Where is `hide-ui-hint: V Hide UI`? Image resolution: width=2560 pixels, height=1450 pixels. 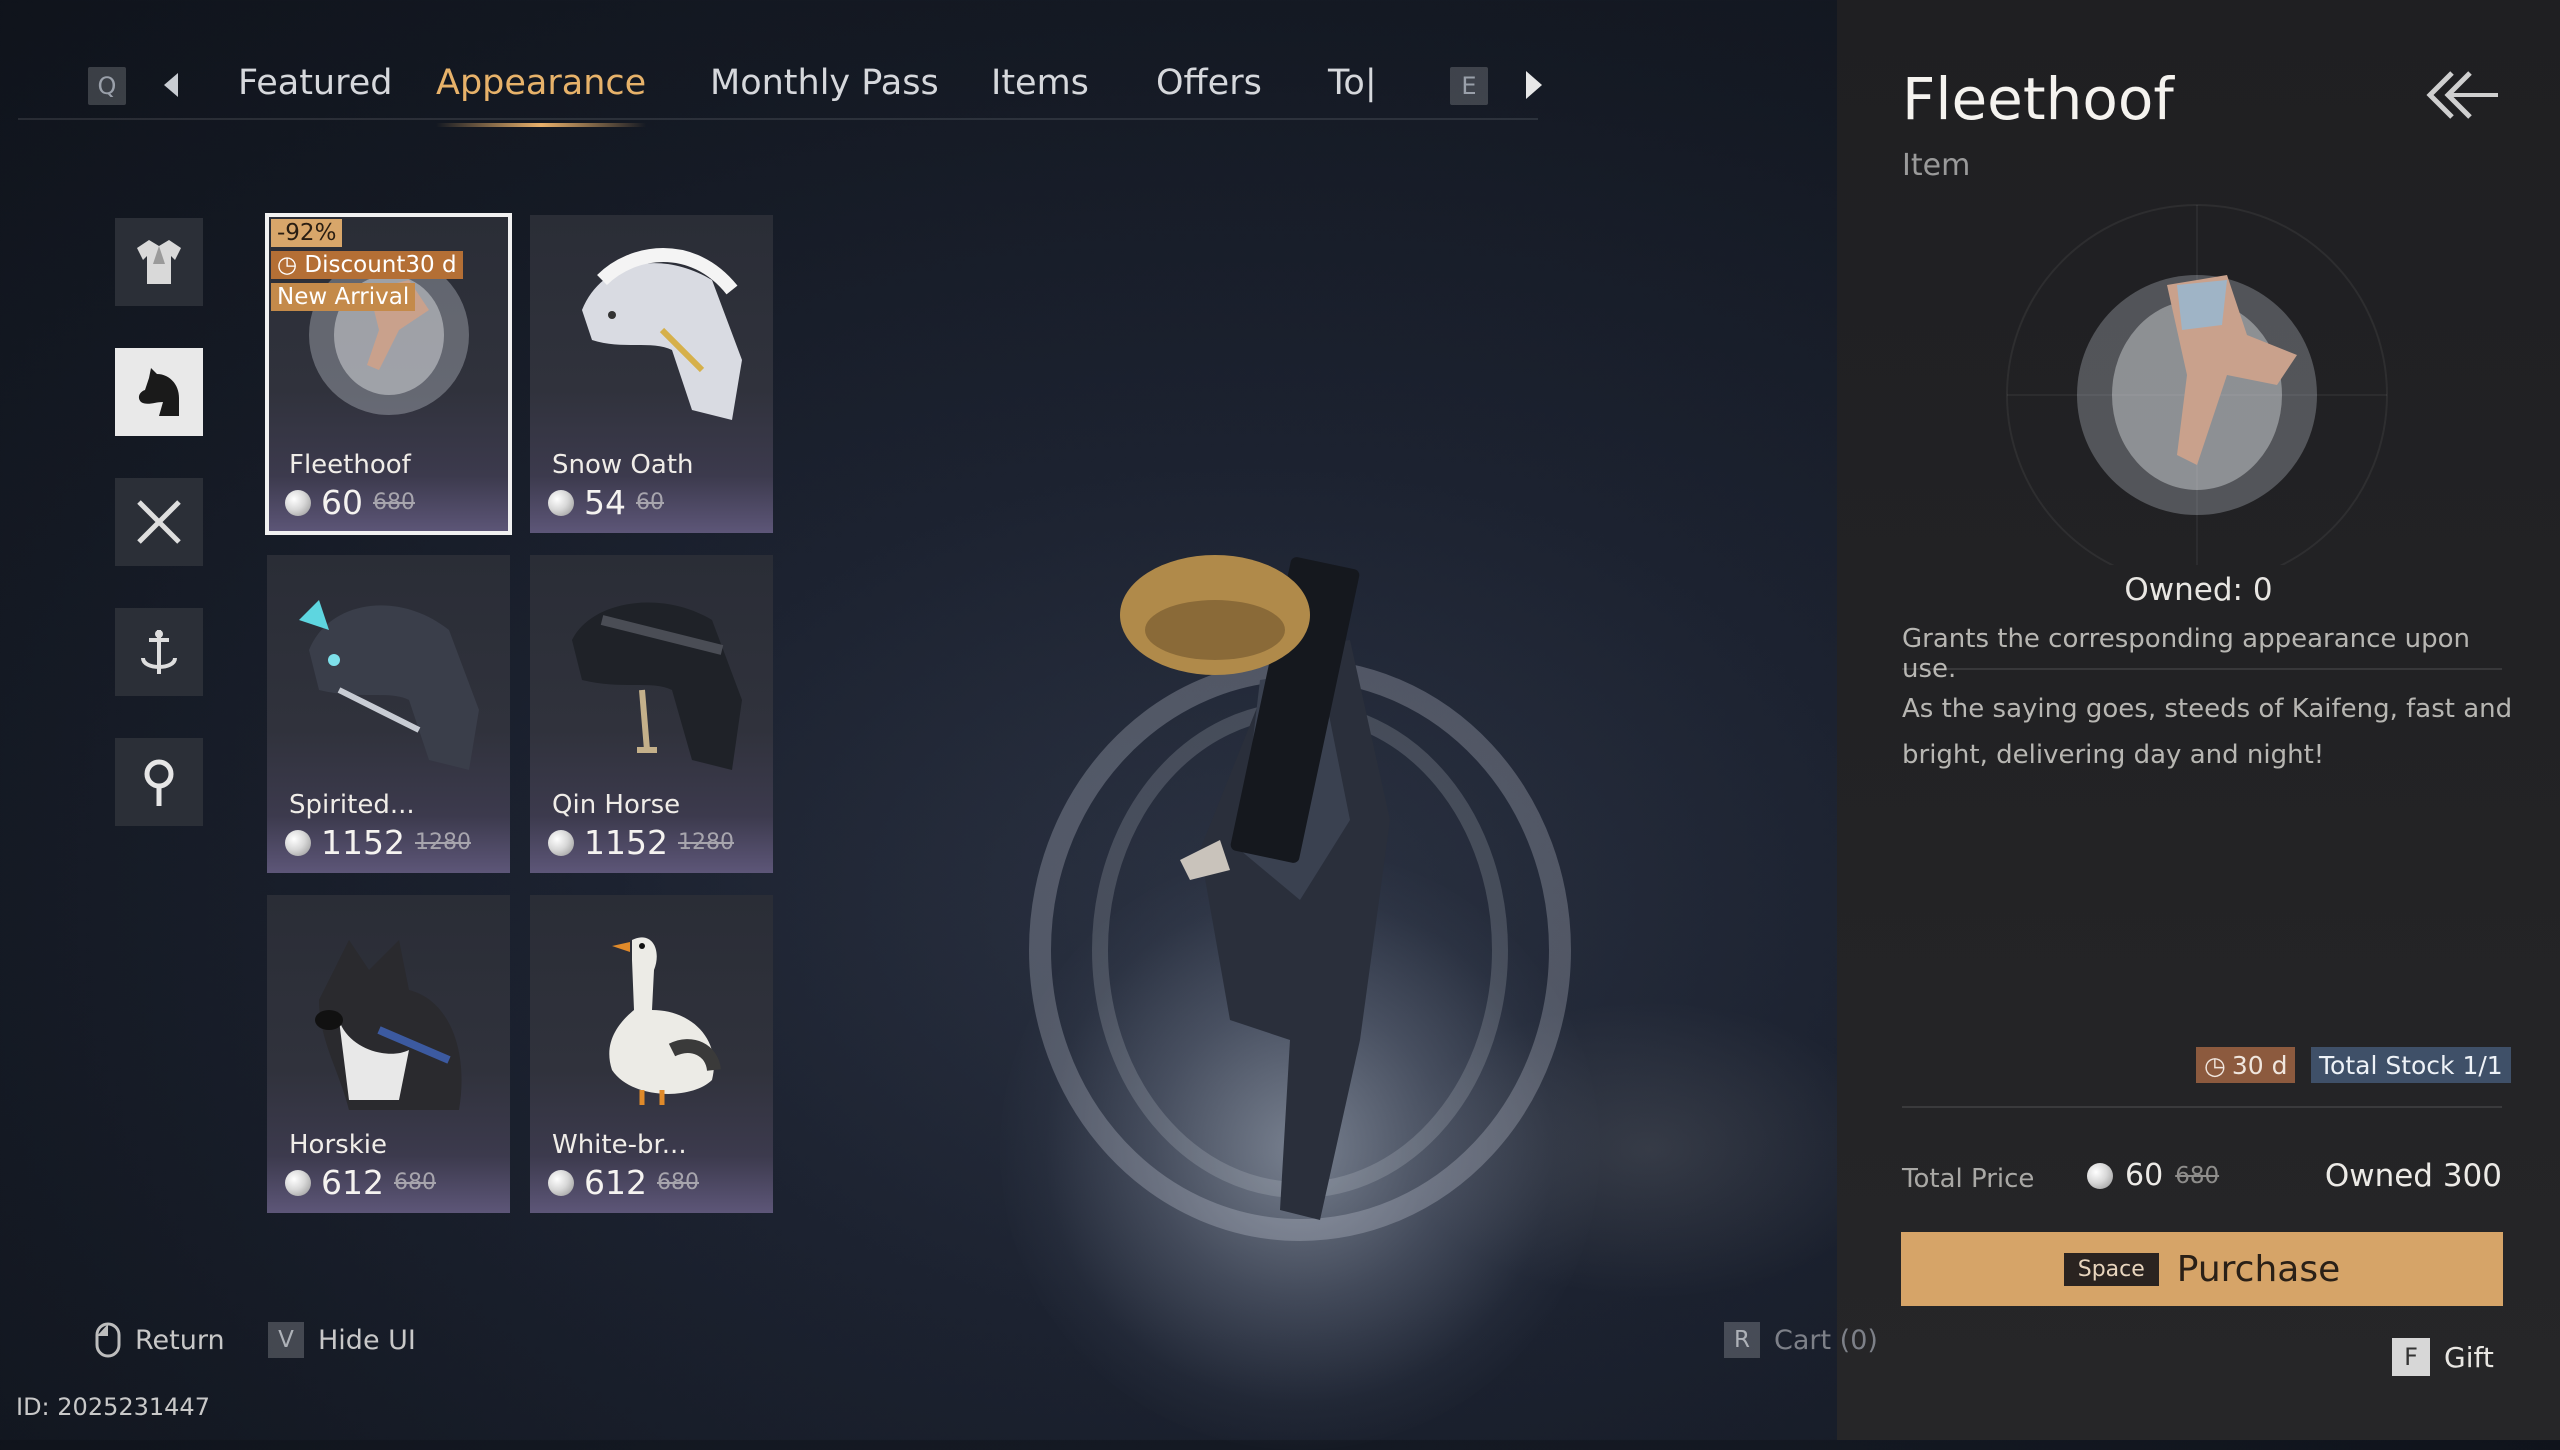
hide-ui-hint: V Hide UI is located at coordinates (342, 1340).